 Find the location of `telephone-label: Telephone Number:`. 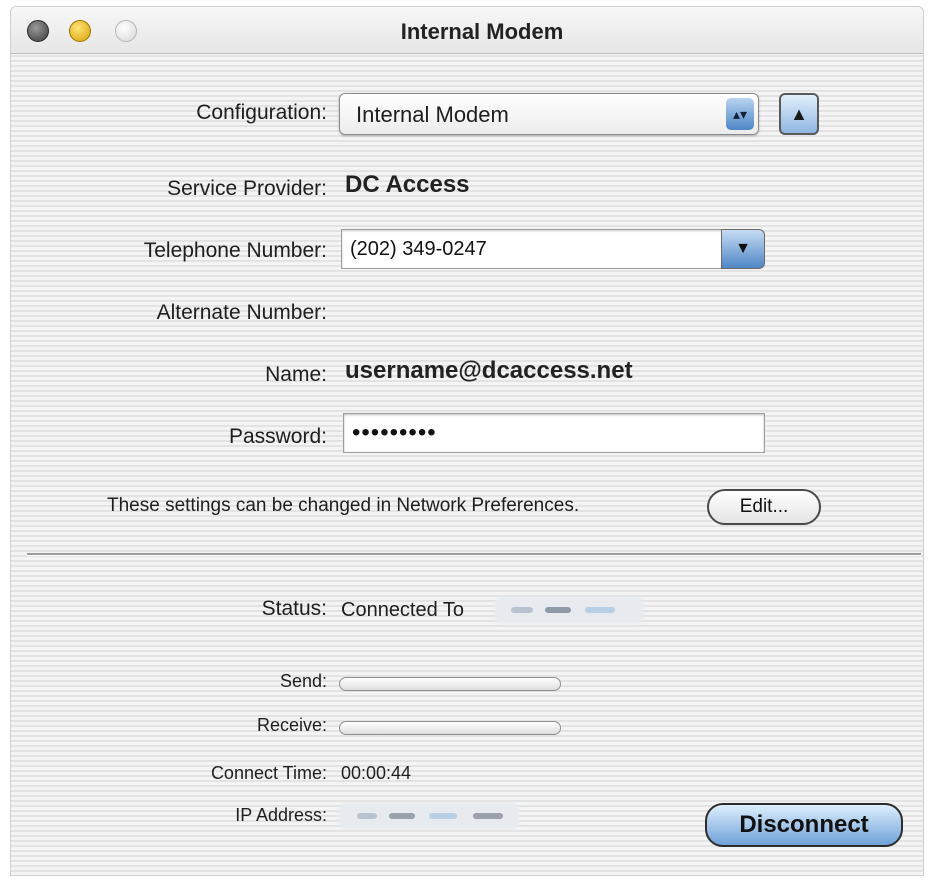

telephone-label: Telephone Number: is located at coordinates (235, 250).